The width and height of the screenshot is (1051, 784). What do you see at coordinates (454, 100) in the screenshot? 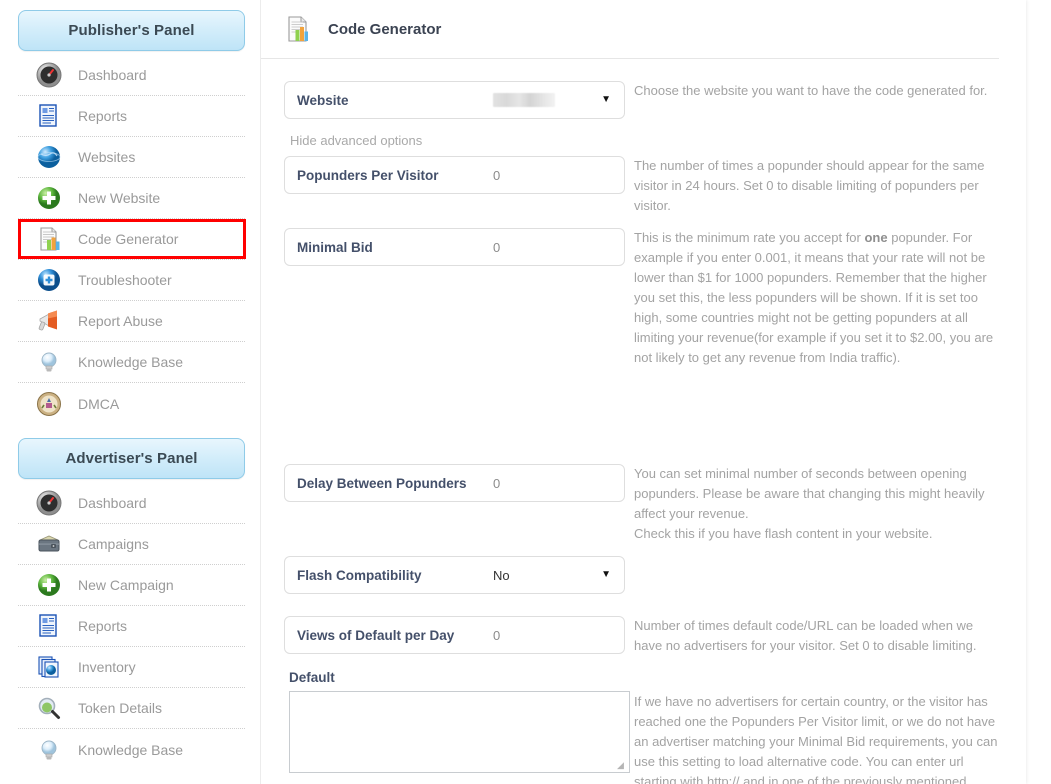
I see `website-select: Website ▼` at bounding box center [454, 100].